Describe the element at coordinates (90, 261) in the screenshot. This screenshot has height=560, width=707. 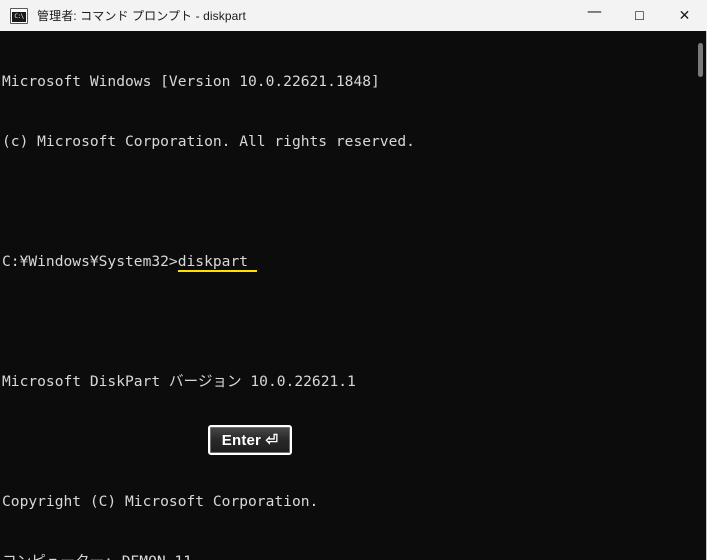
I see `prompt-prefix: C:¥Windows¥System32>` at that location.